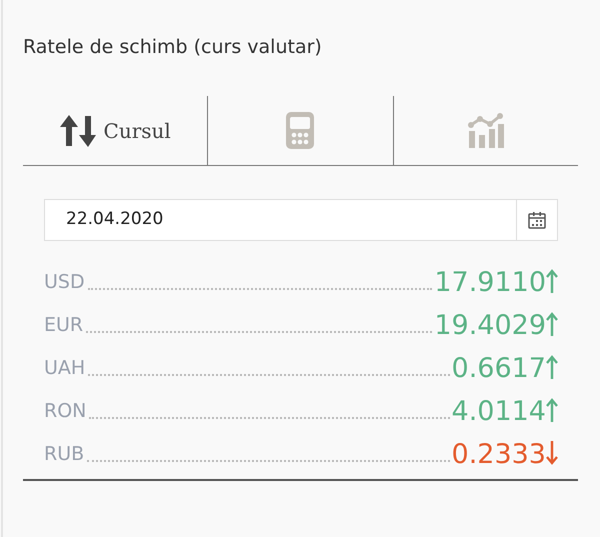 This screenshot has height=537, width=600. Describe the element at coordinates (64, 283) in the screenshot. I see `currency-code: USD` at that location.